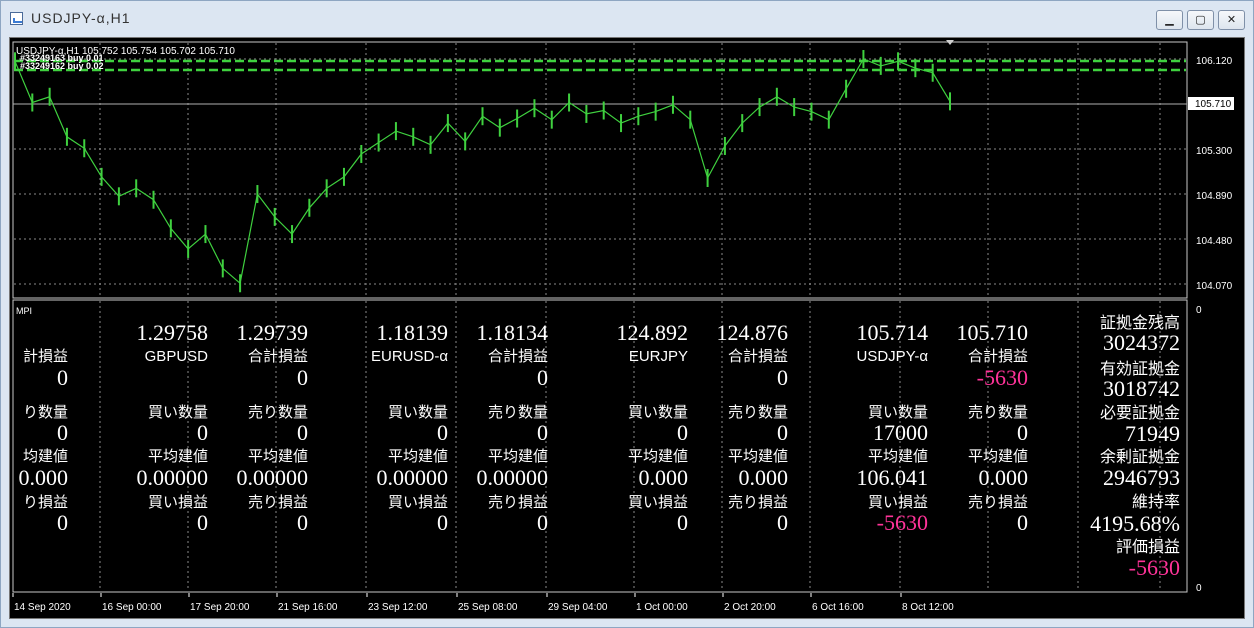 Image resolution: width=1254 pixels, height=628 pixels. I want to click on price-tick: 104.890, so click(1214, 196).